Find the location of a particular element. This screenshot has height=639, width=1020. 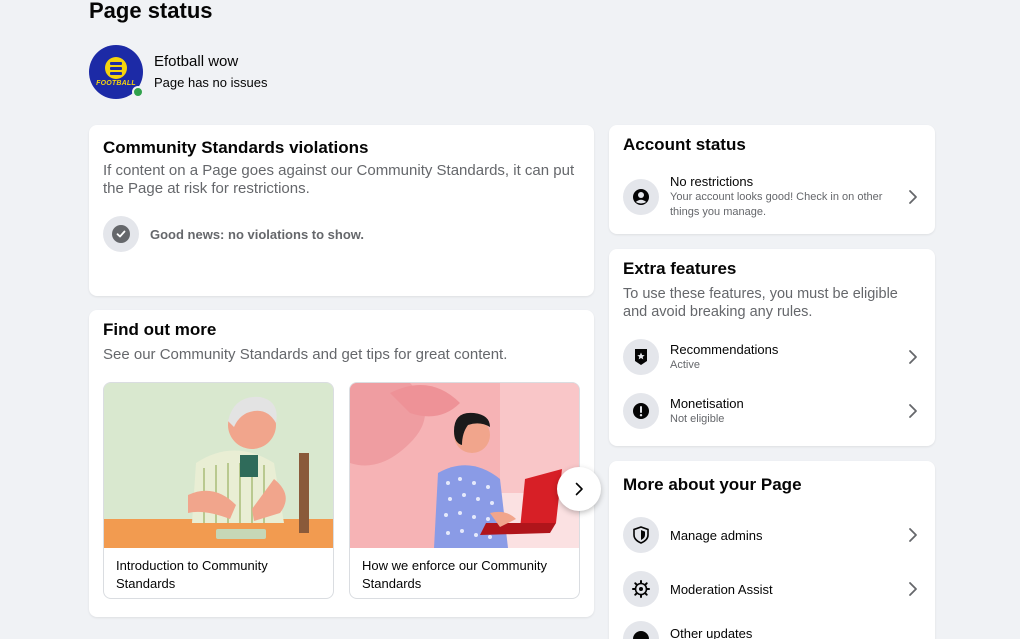

violations-title: Community Standards violations is located at coordinates (236, 147).